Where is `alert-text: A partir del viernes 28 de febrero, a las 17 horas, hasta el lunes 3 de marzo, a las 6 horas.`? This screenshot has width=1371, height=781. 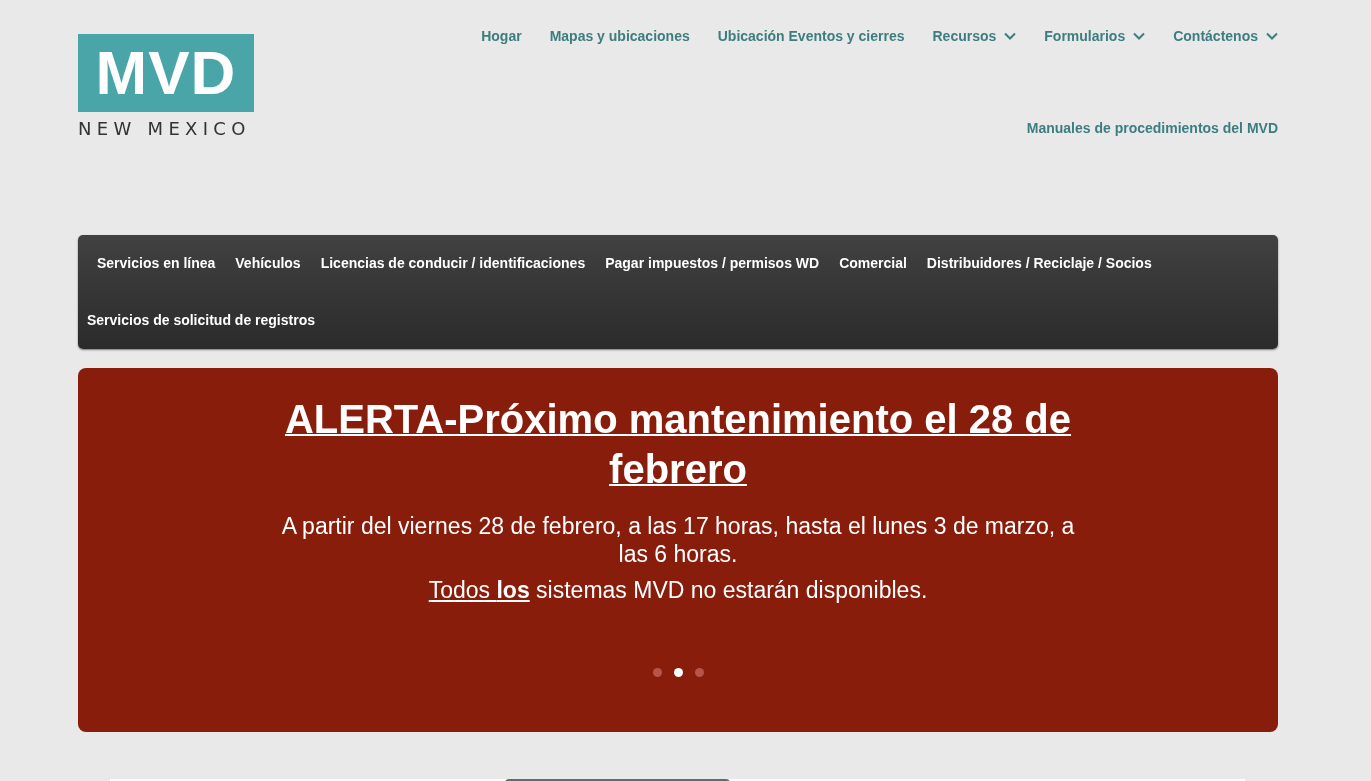 alert-text: A partir del viernes 28 de febrero, a las 17 horas, hasta el lunes 3 de marzo, a las 6 horas. is located at coordinates (678, 540).